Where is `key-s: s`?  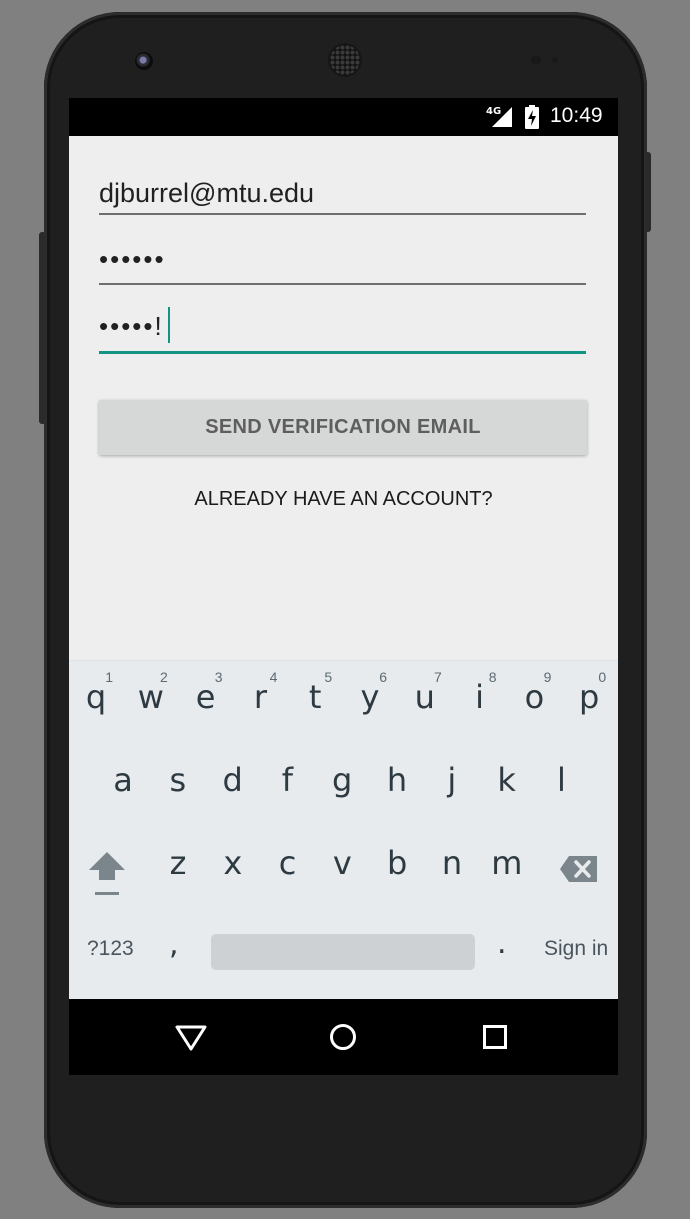 key-s: s is located at coordinates (178, 774).